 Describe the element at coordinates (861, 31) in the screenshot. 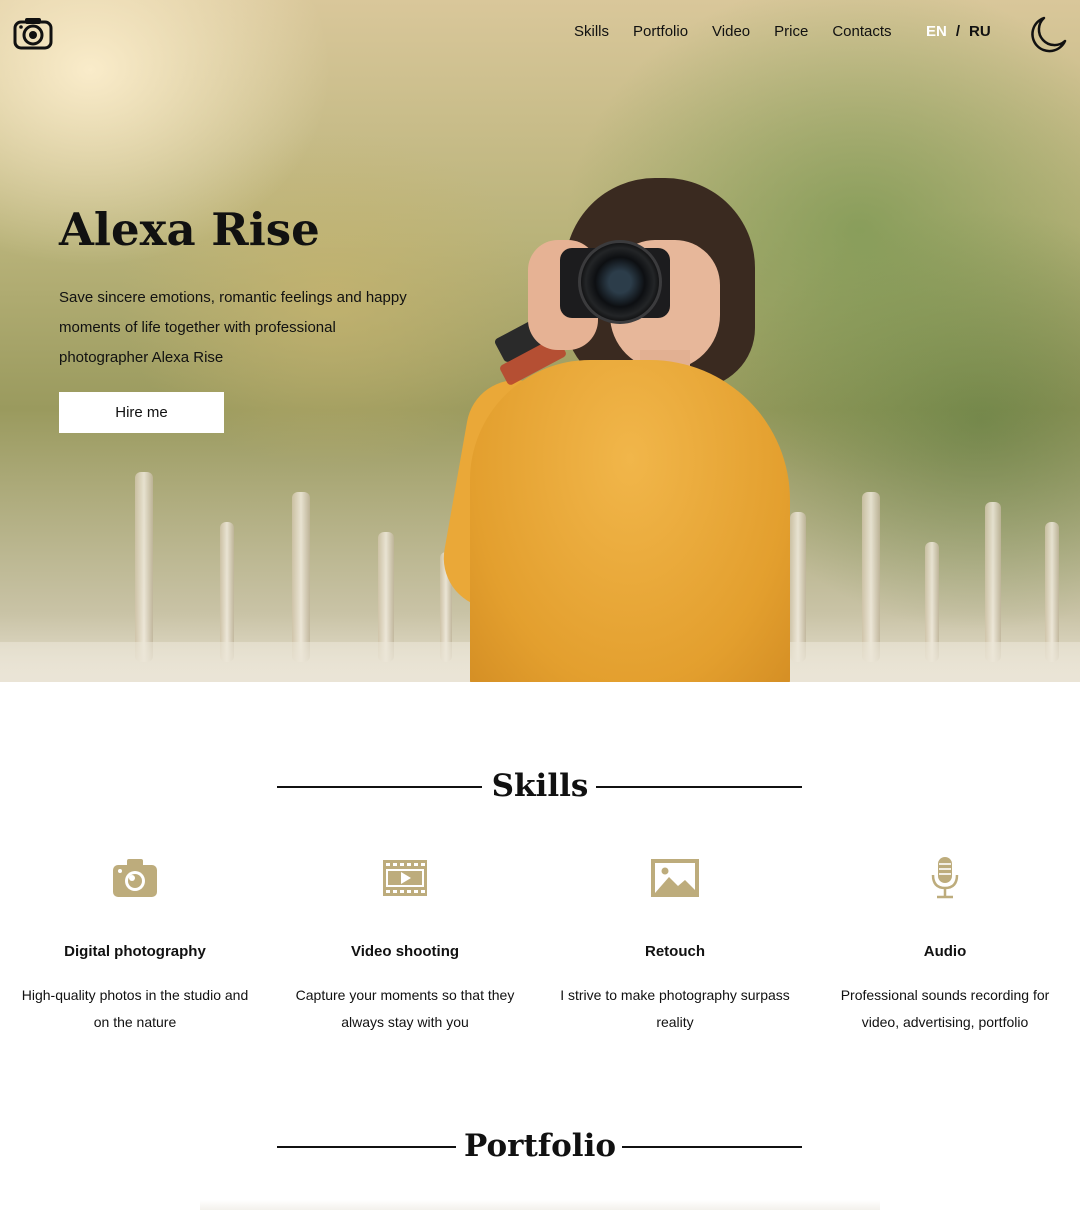

I see `nav-item-contacts: Contacts` at that location.